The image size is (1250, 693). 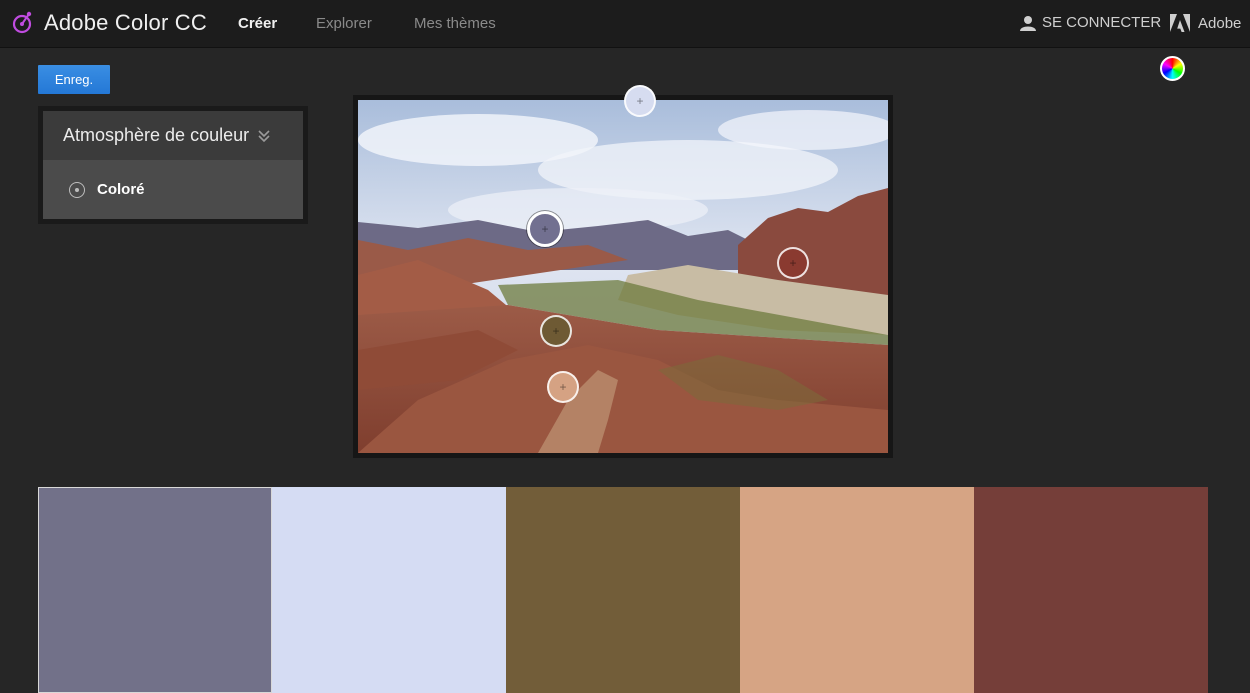 I want to click on color-mood-panel: Atmosphère de couleur Coloré, so click(x=173, y=165).